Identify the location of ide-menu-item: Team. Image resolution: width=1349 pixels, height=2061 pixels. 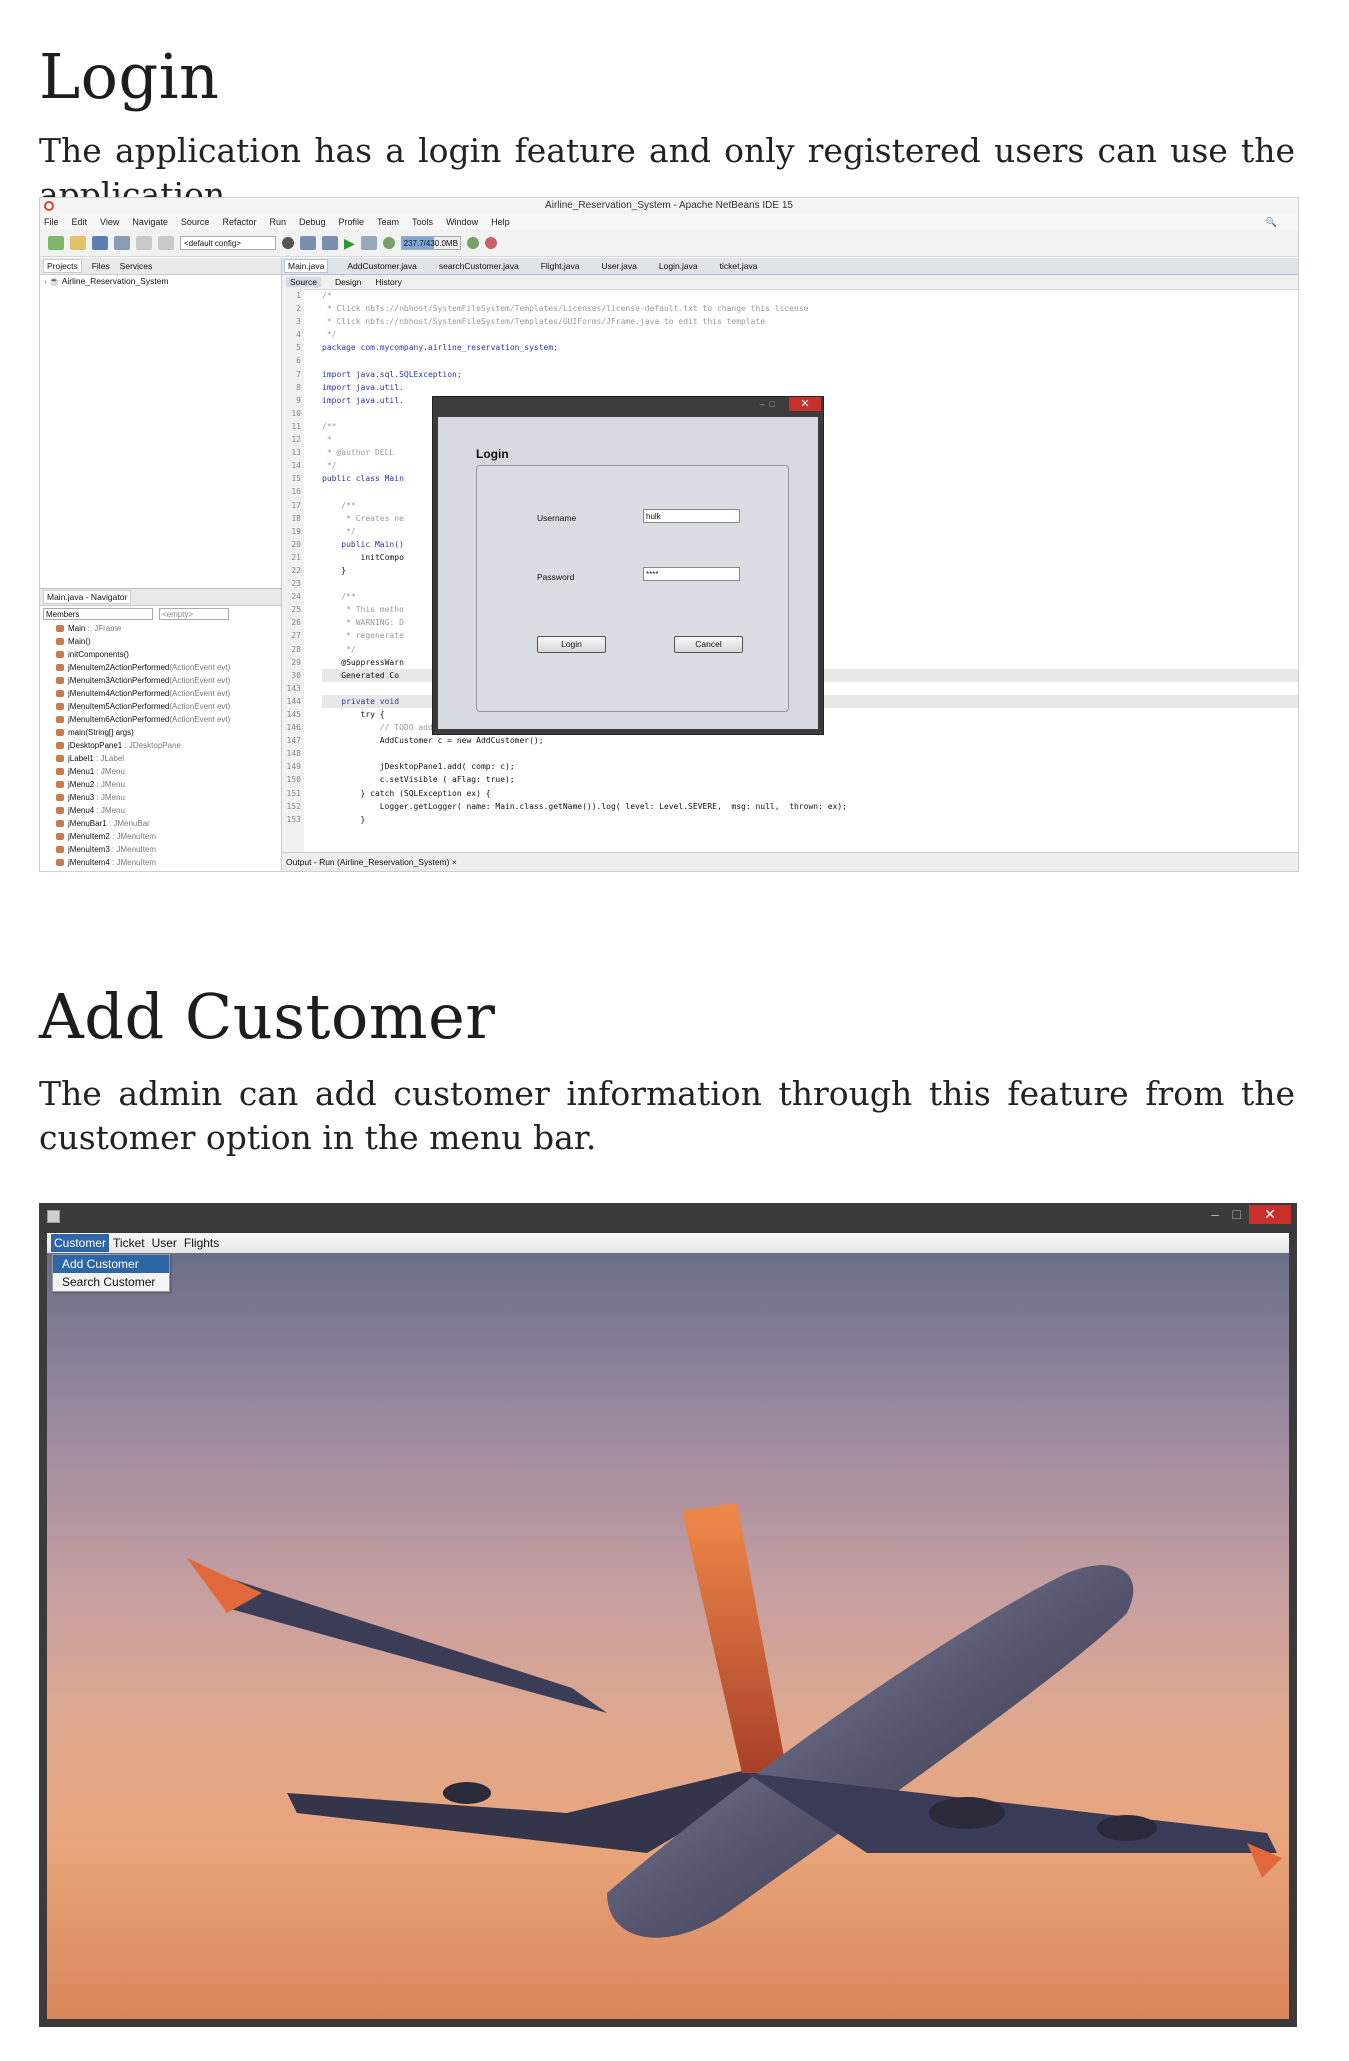
(388, 222).